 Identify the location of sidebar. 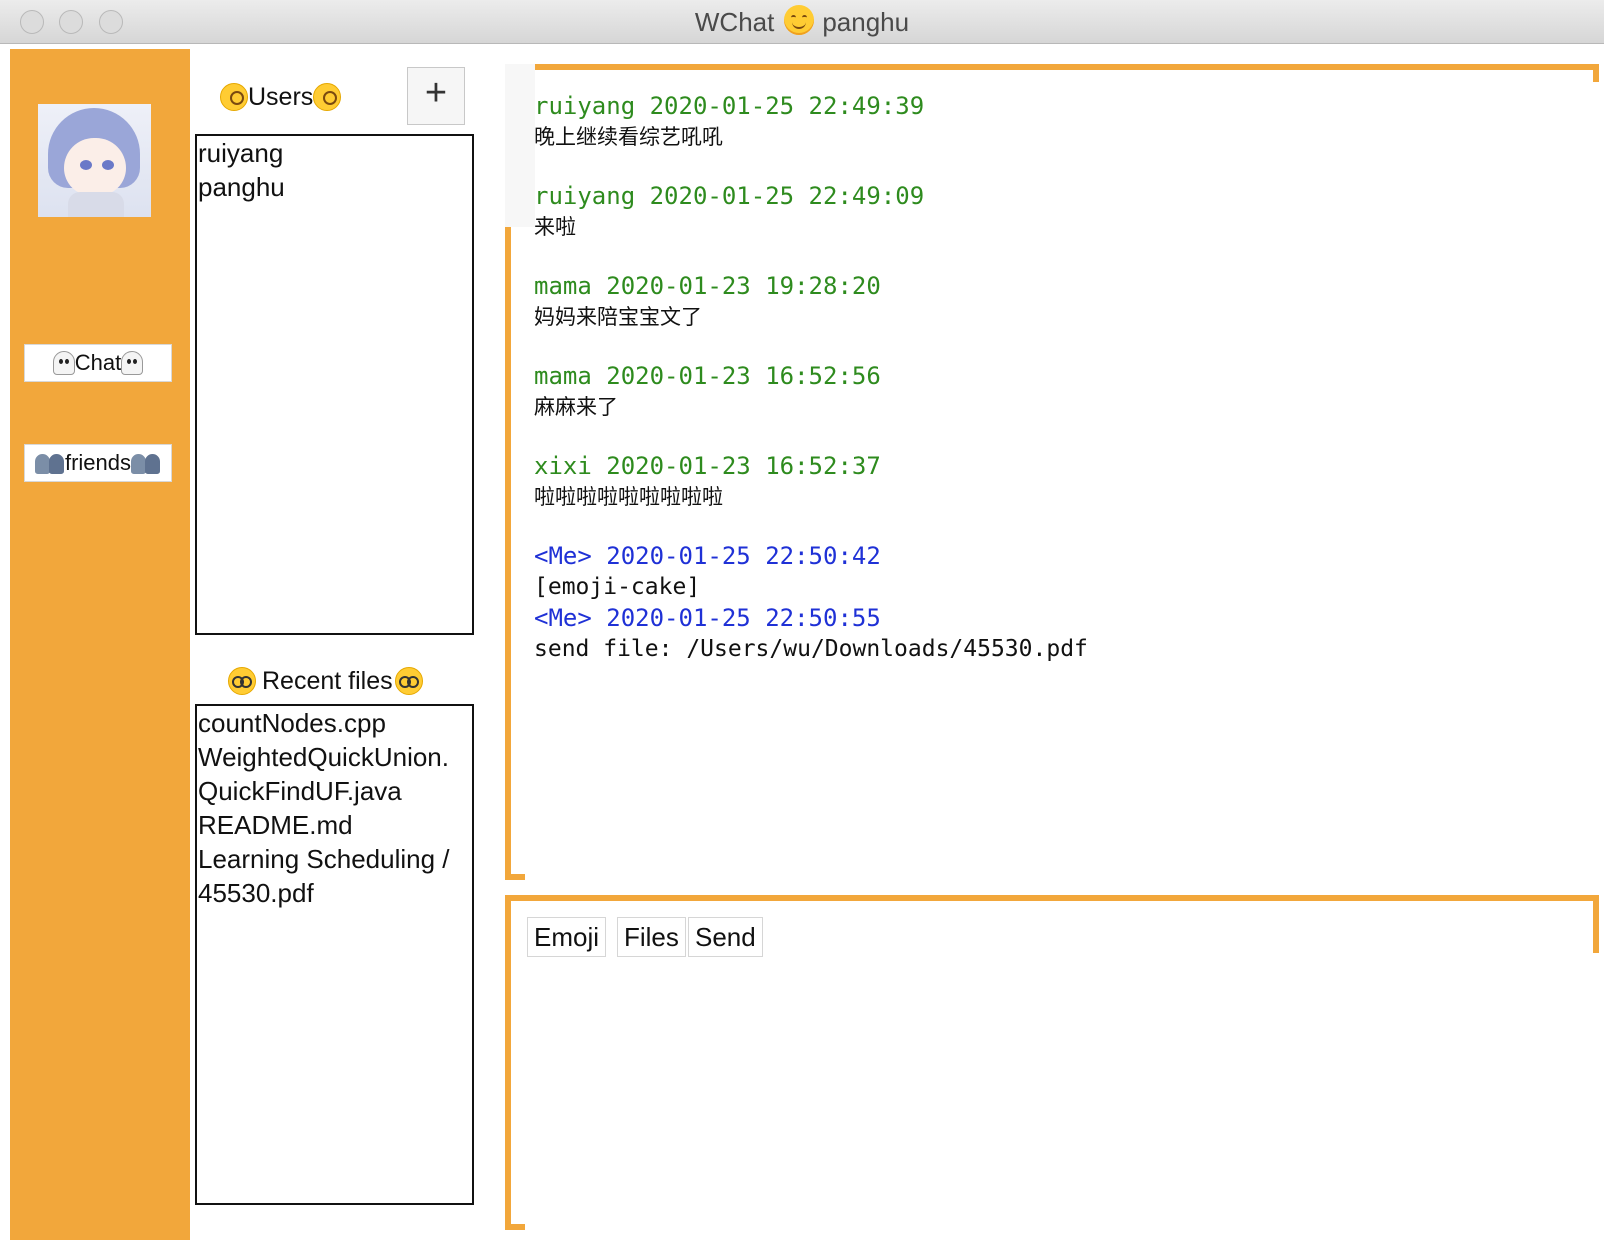
(100, 644).